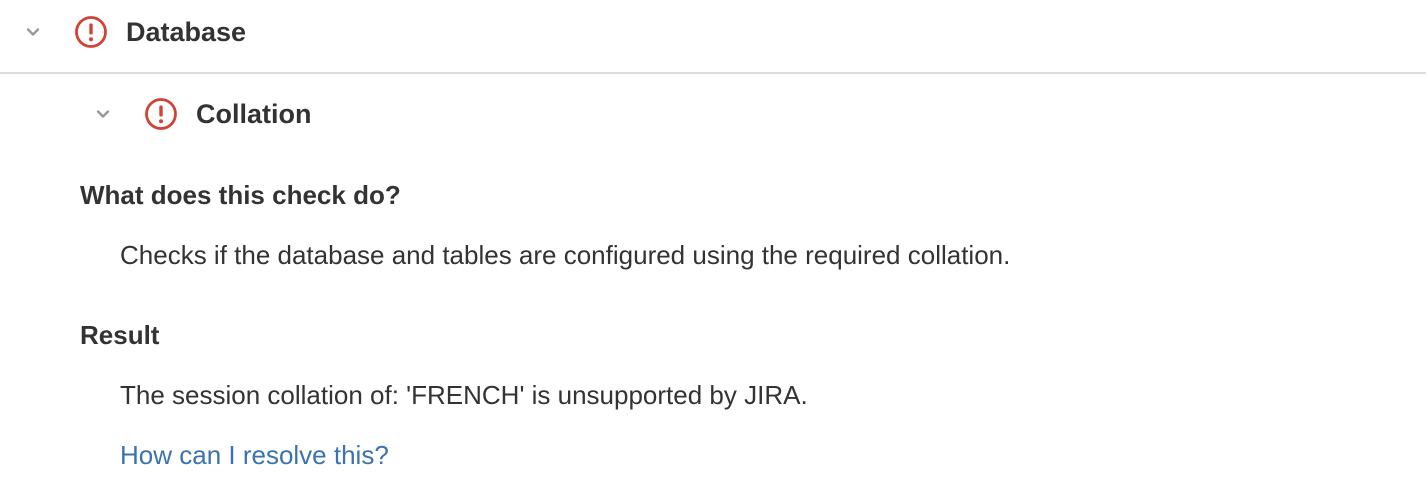  I want to click on result-heading: Result, so click(120, 335).